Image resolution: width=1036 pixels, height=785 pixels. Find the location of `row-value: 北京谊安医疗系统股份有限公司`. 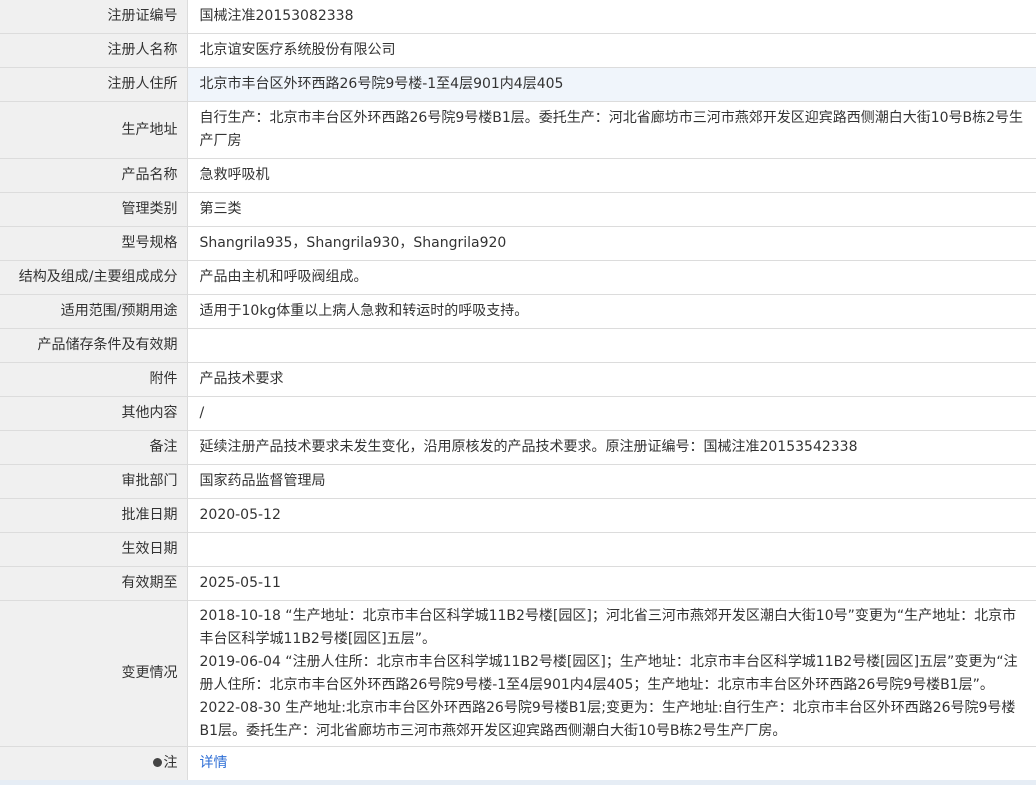

row-value: 北京谊安医疗系统股份有限公司 is located at coordinates (611, 50).